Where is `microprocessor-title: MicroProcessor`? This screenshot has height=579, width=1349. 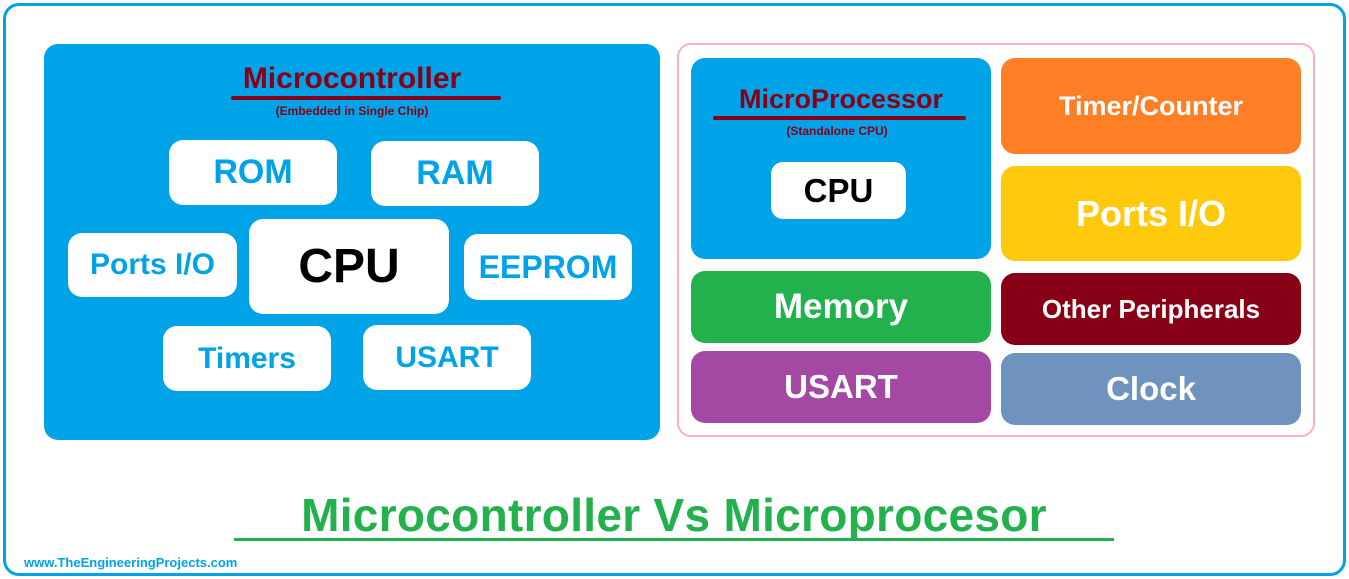 microprocessor-title: MicroProcessor is located at coordinates (841, 99).